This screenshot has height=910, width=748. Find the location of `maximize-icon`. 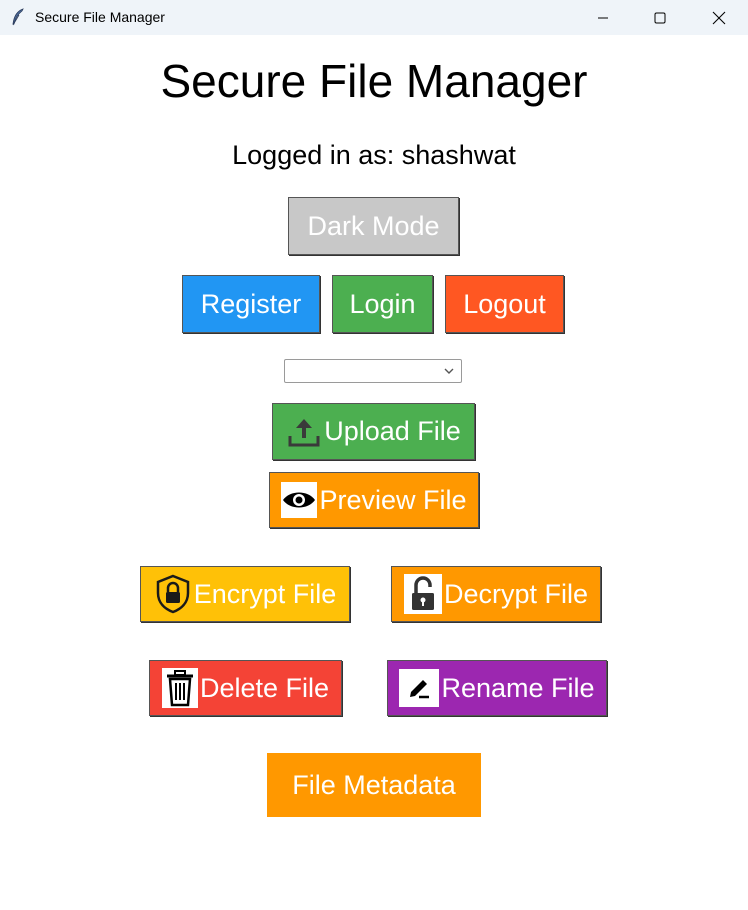

maximize-icon is located at coordinates (660, 17).